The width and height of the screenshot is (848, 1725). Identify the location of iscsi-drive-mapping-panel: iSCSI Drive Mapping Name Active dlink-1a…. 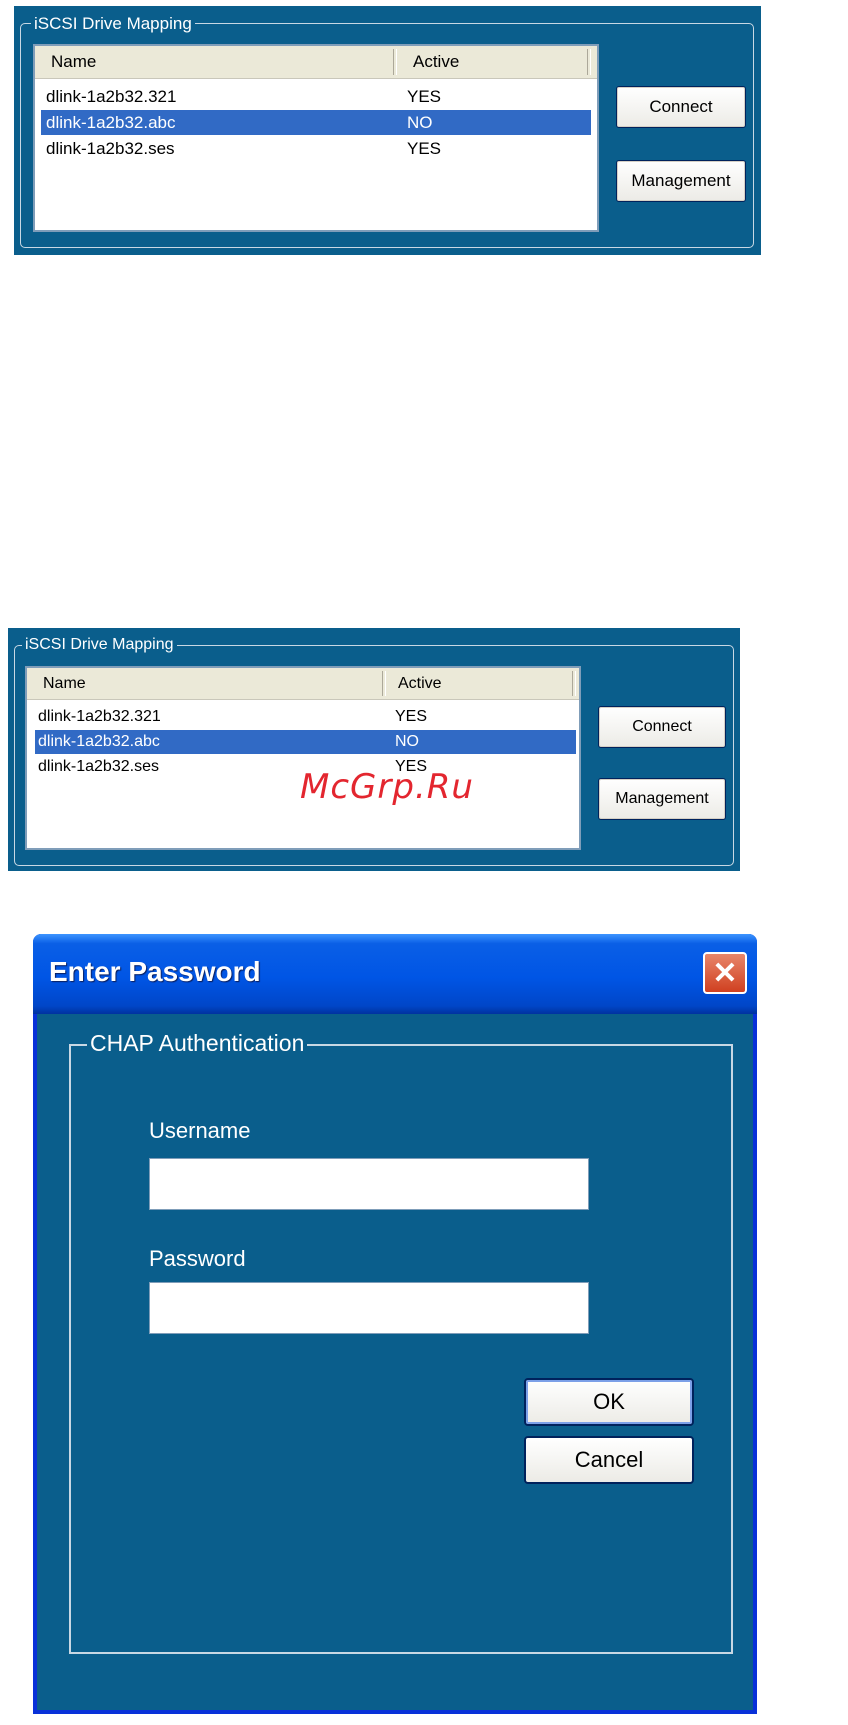
(387, 130).